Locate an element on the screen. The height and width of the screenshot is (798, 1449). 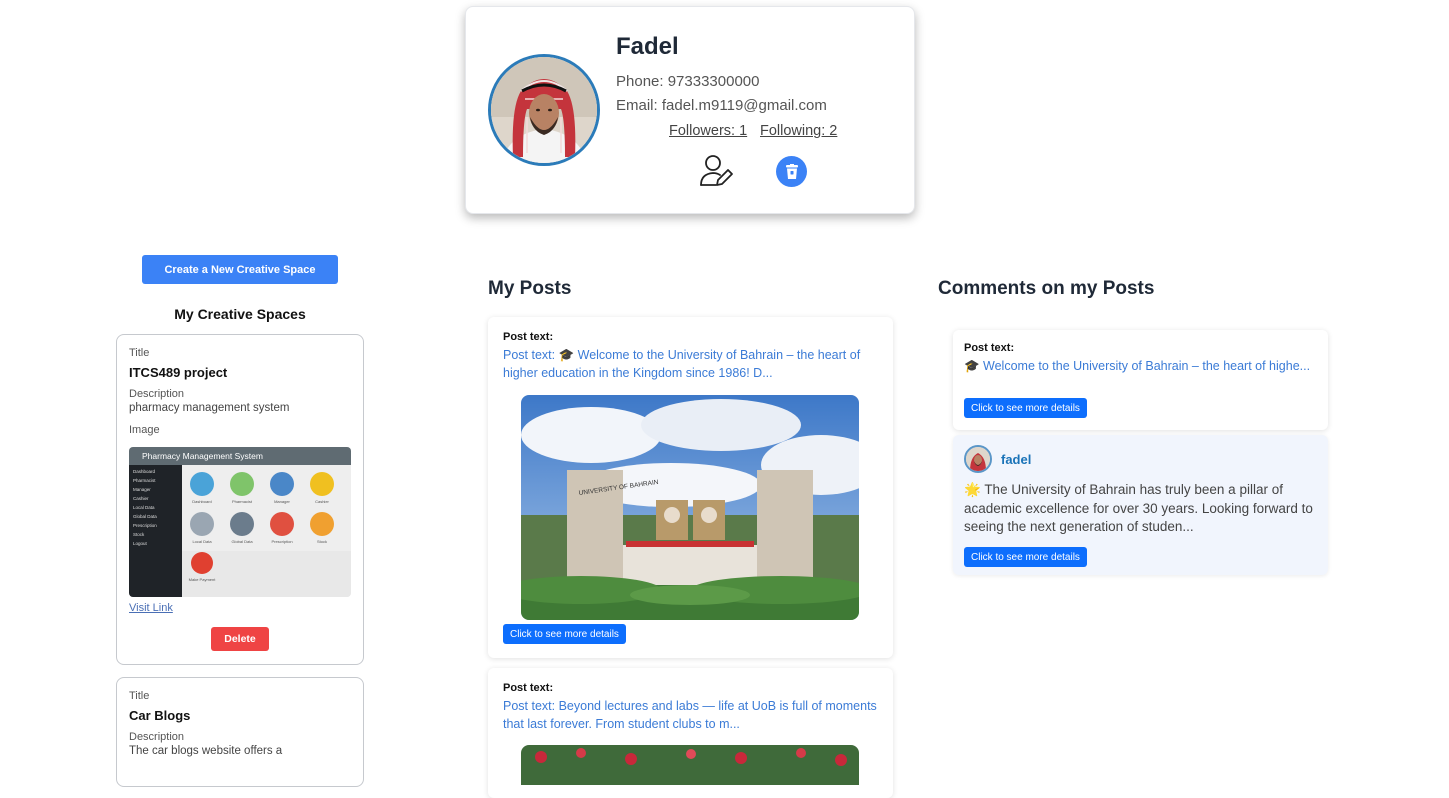
comment-details-button: Click to see more details is located at coordinates (1025, 557).